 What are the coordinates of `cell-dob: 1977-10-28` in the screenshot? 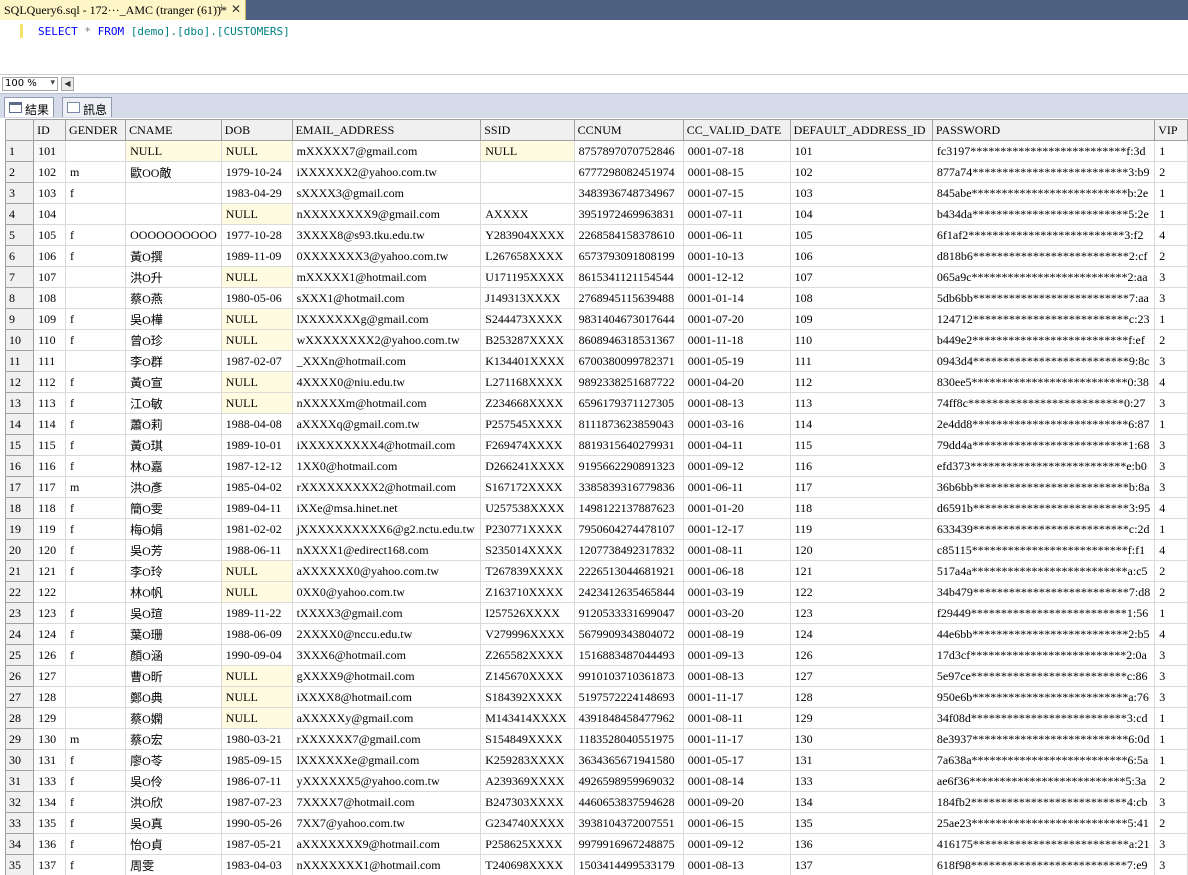 It's located at (256, 235).